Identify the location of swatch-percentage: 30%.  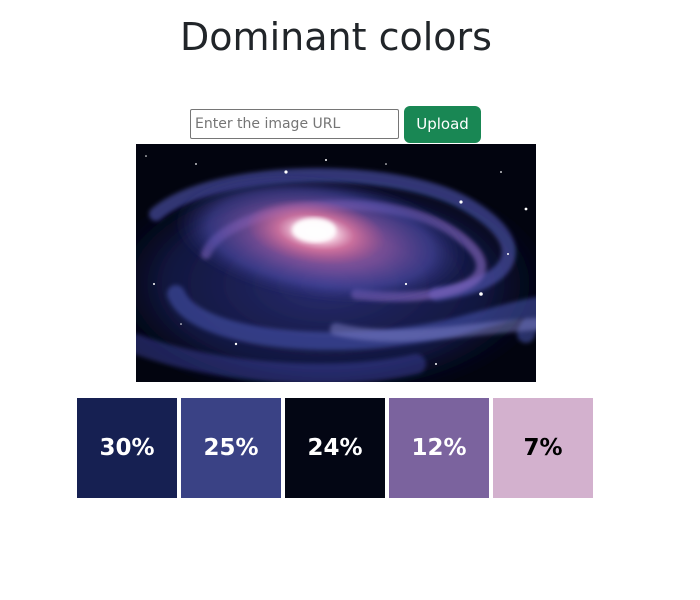
(127, 448).